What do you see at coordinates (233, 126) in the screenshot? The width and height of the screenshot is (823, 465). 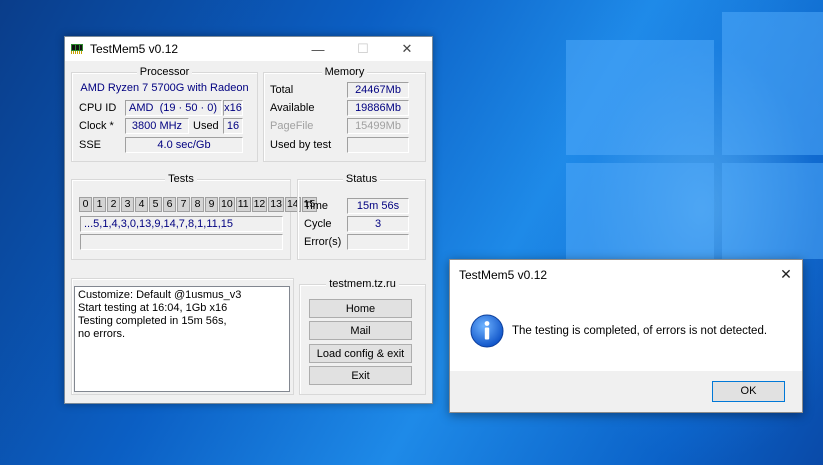 I see `used-threads-value: 16` at bounding box center [233, 126].